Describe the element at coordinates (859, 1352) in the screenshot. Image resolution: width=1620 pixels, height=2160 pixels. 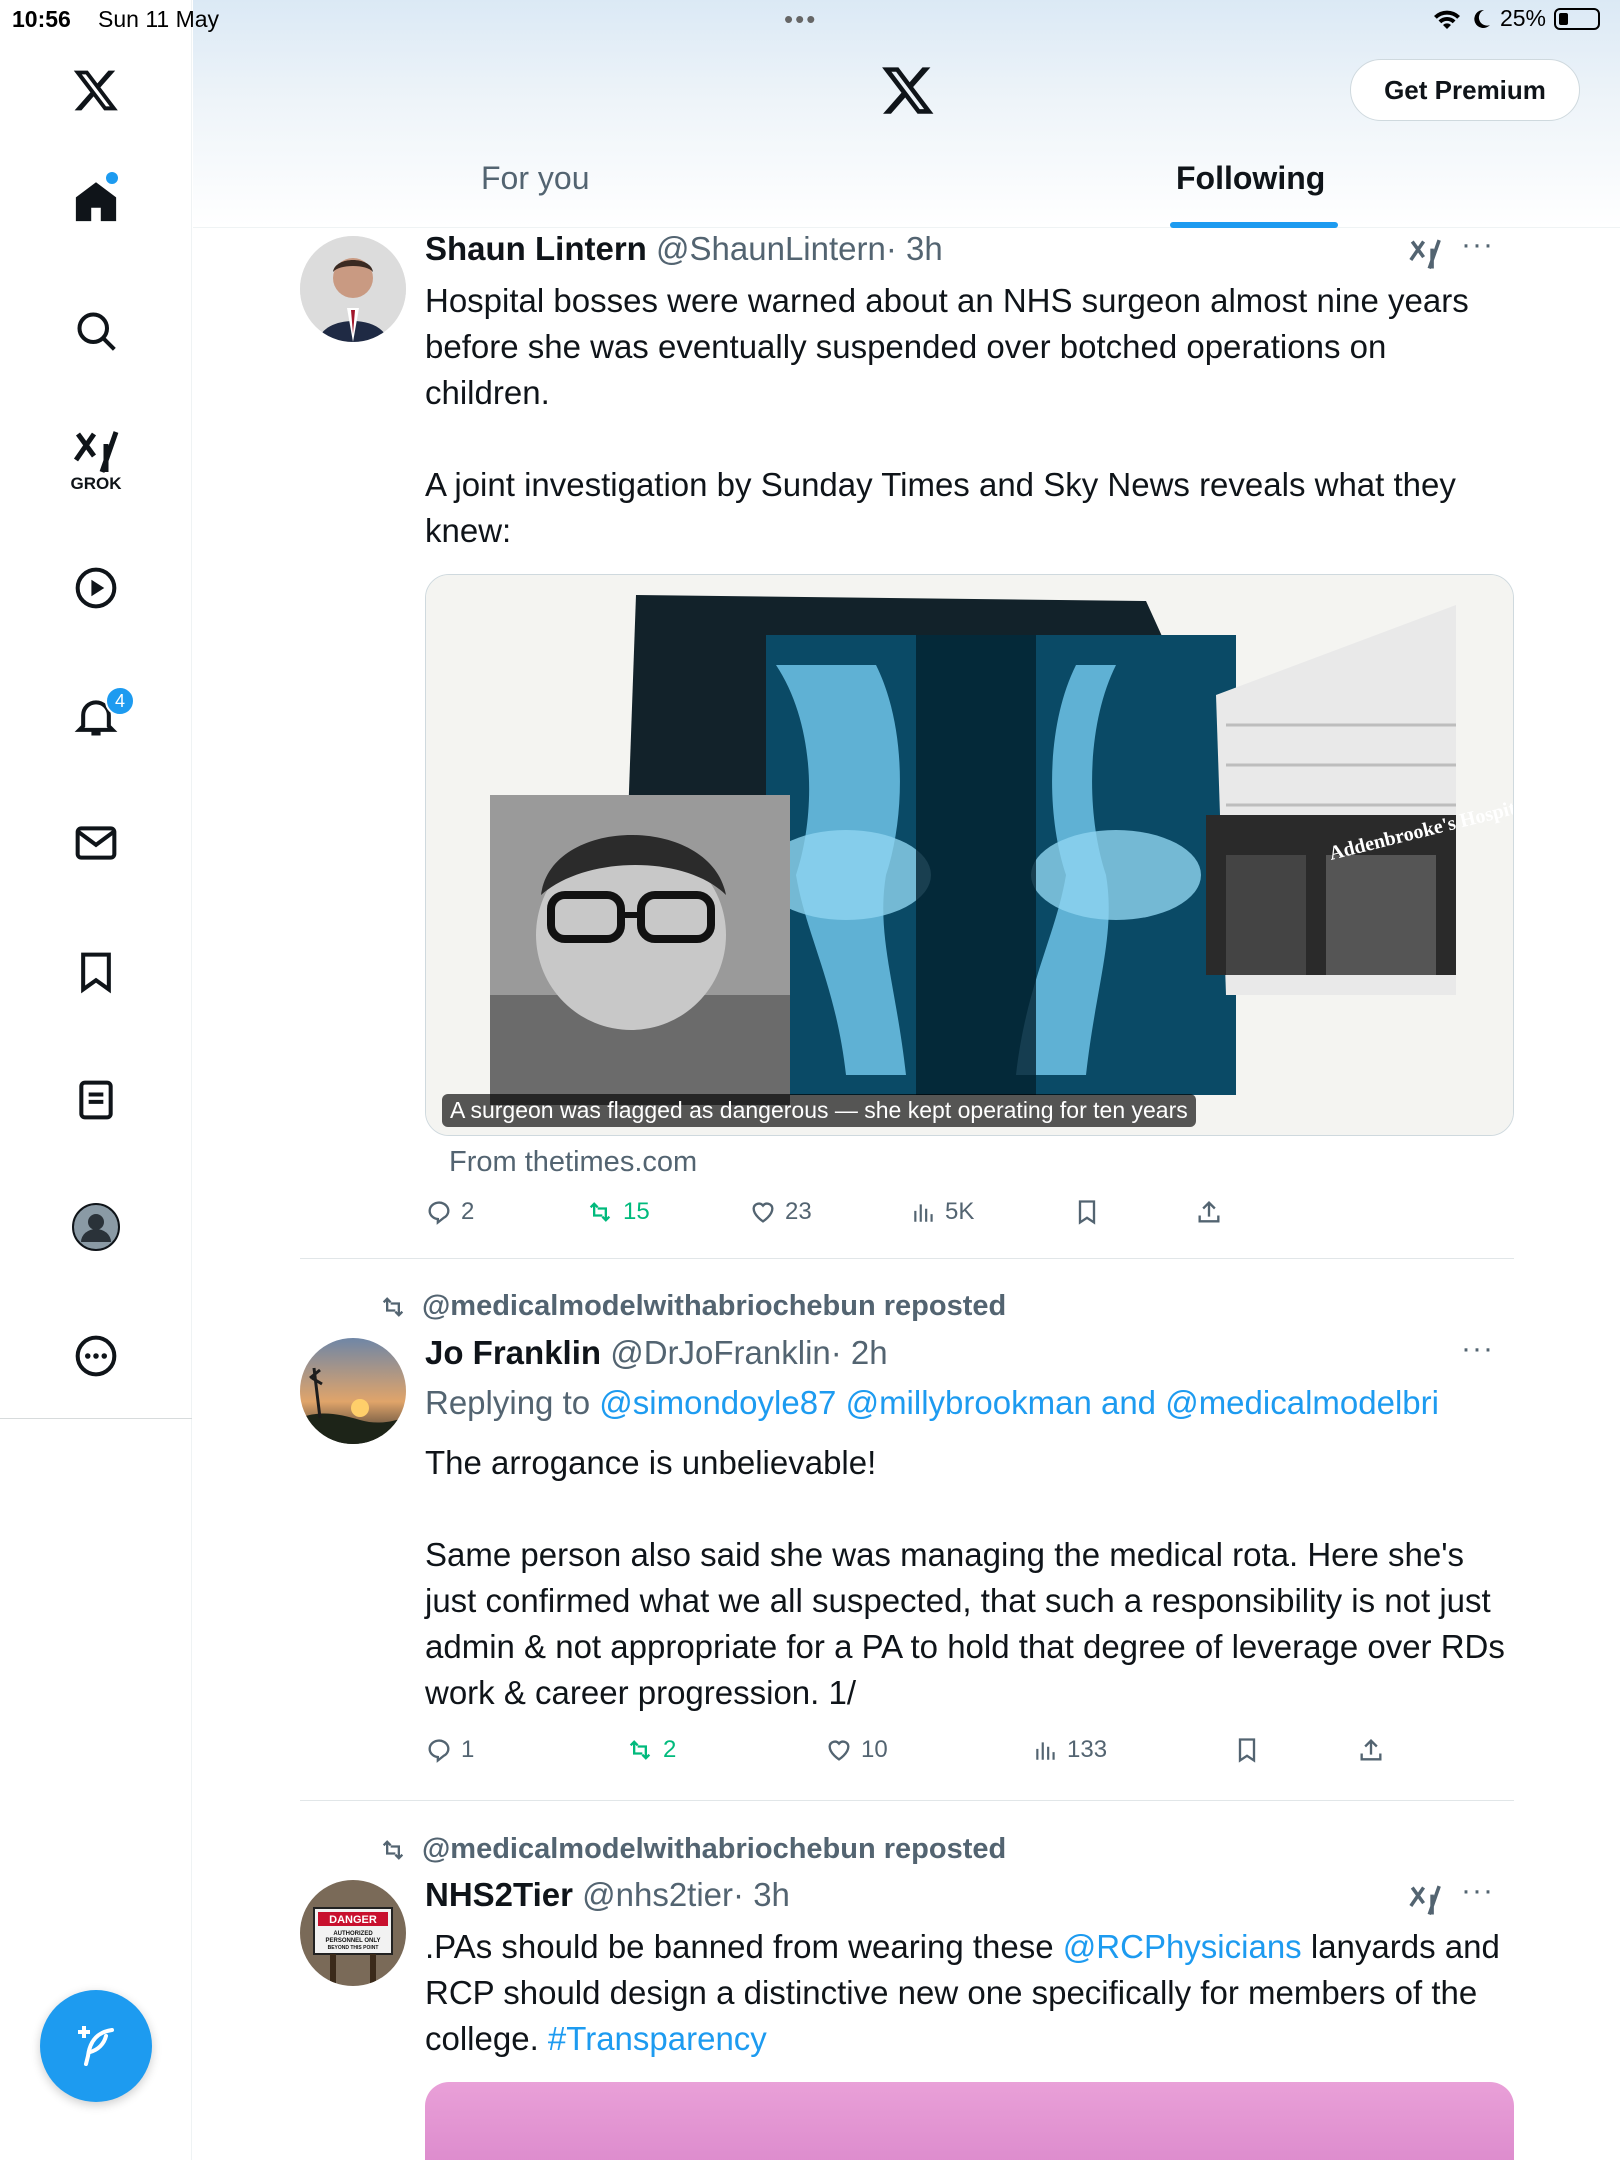
I see `tweet-time: · 2h` at that location.